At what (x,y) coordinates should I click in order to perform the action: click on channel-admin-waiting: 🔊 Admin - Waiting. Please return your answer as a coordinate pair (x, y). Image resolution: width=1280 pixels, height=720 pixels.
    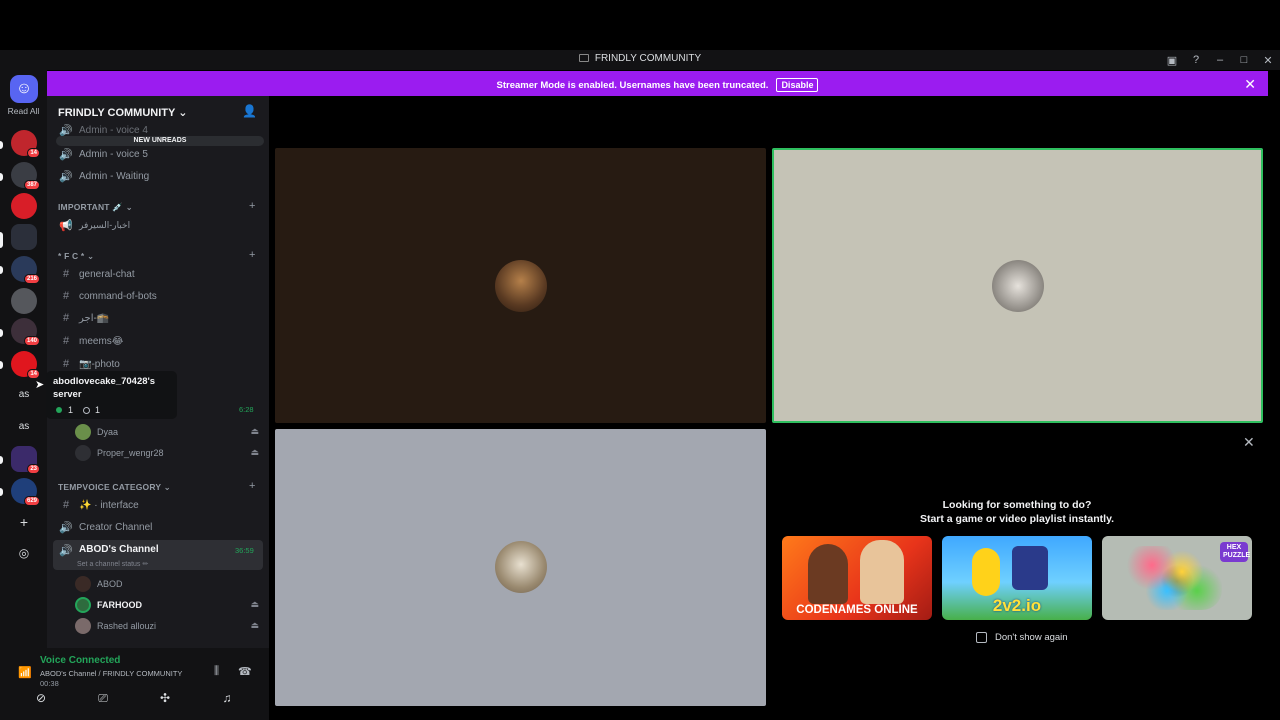
    Looking at the image, I should click on (158, 176).